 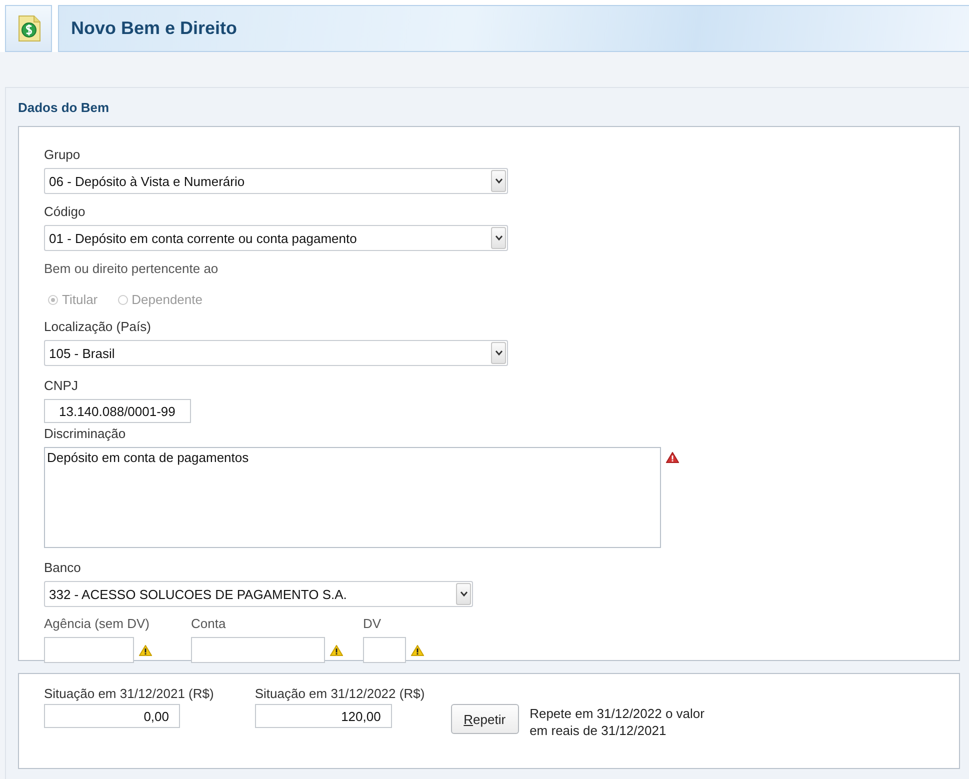 I want to click on amount-field: 0,00, so click(x=112, y=716).